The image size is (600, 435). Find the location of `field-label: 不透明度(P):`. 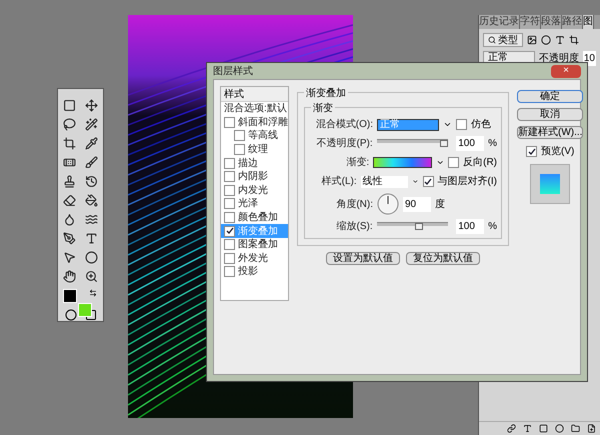

field-label: 不透明度(P): is located at coordinates (344, 143).